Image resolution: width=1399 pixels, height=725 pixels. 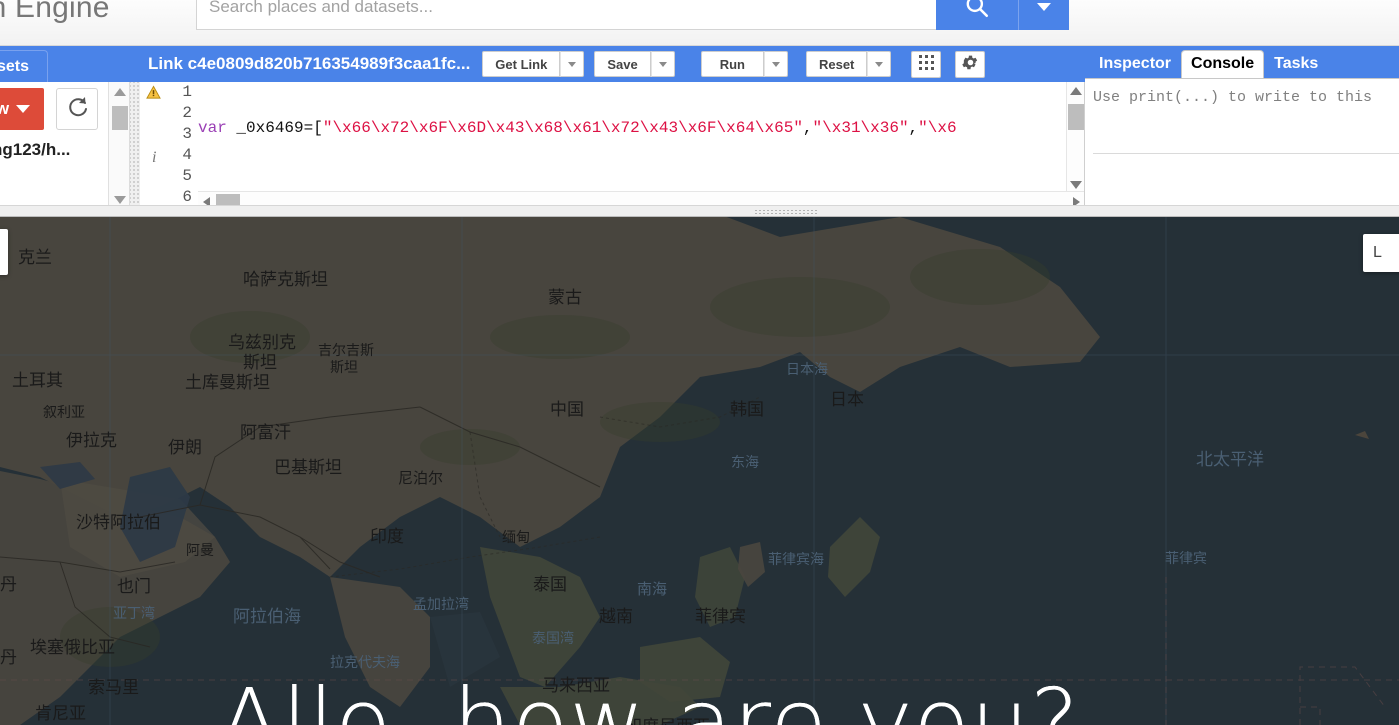 I want to click on search-input, so click(x=566, y=15).